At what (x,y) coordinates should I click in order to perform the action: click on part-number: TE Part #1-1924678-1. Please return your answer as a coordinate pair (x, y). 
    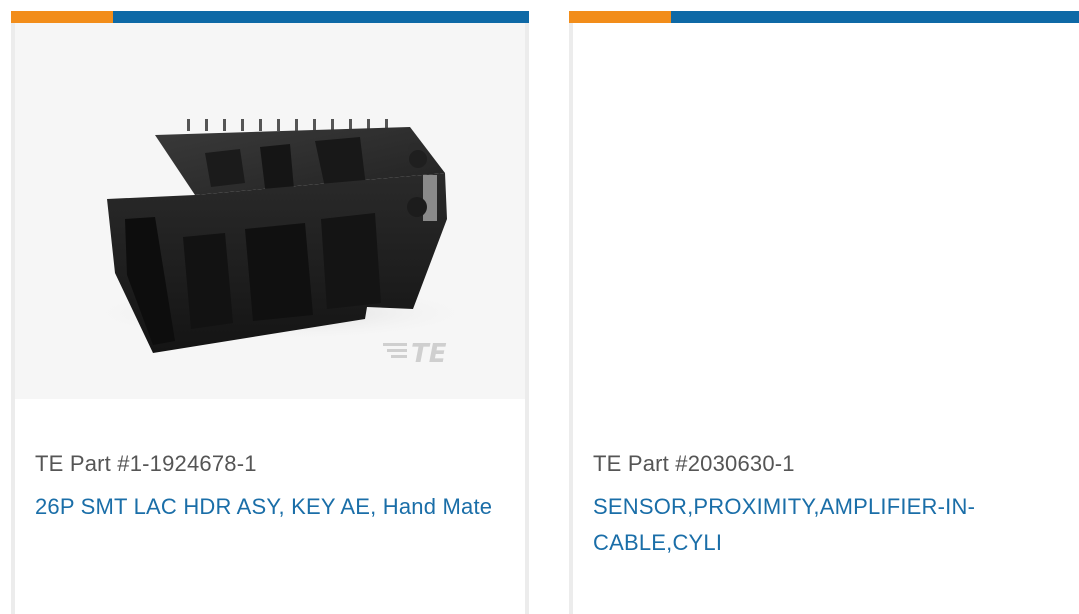
    Looking at the image, I should click on (146, 463).